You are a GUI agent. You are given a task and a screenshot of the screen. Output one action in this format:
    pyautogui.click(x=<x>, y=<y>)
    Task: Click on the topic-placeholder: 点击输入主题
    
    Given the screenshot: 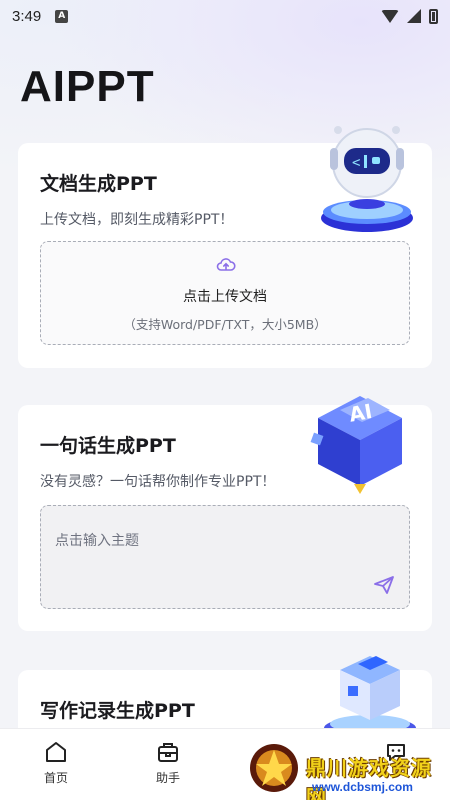 What is the action you would take?
    pyautogui.click(x=97, y=541)
    